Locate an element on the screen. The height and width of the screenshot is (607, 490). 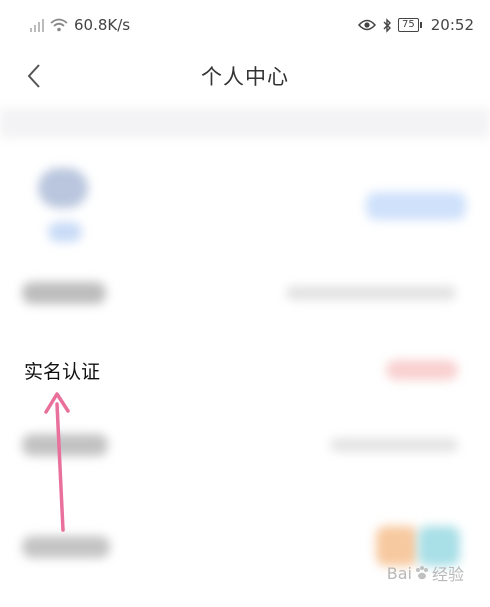
chevron-left-icon is located at coordinates (33, 76).